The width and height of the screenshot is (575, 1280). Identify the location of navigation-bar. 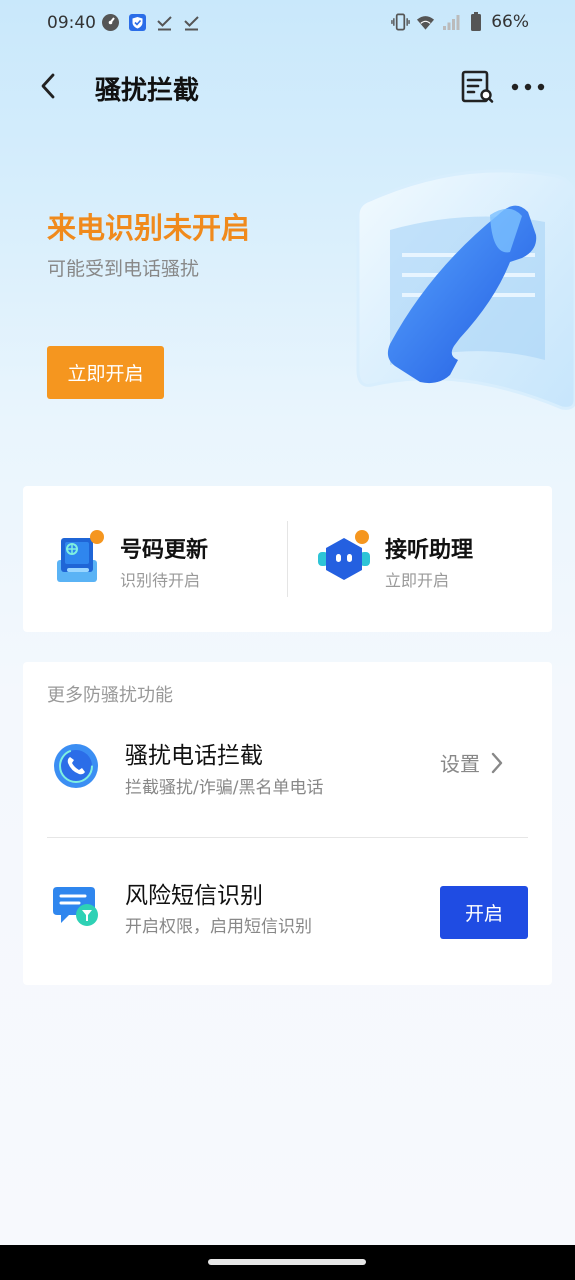
(287, 1262).